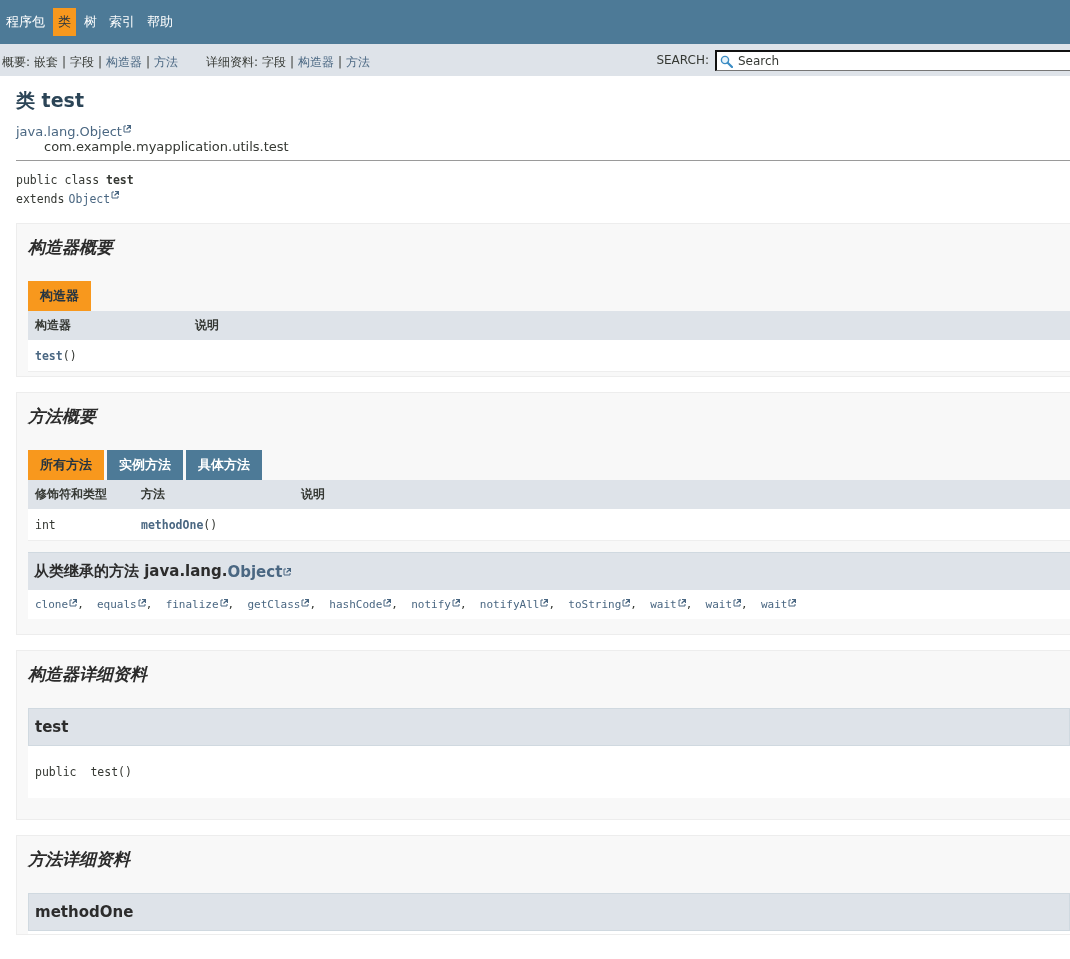 The height and width of the screenshot is (959, 1070). Describe the element at coordinates (549, 912) in the screenshot. I see `member-heading: methodOne` at that location.